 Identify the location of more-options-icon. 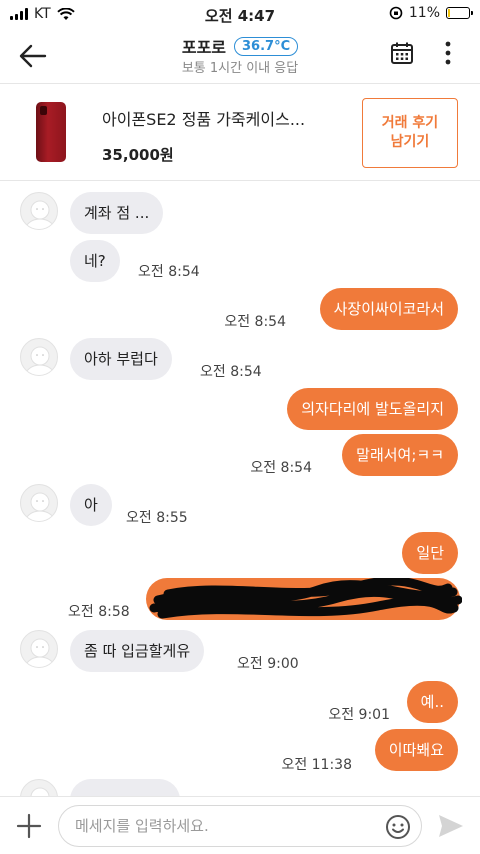
(448, 53).